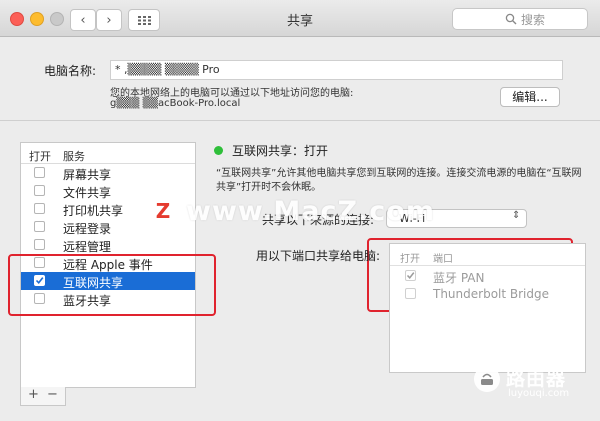 This screenshot has width=600, height=421. I want to click on service-label: 远程管理, so click(87, 247).